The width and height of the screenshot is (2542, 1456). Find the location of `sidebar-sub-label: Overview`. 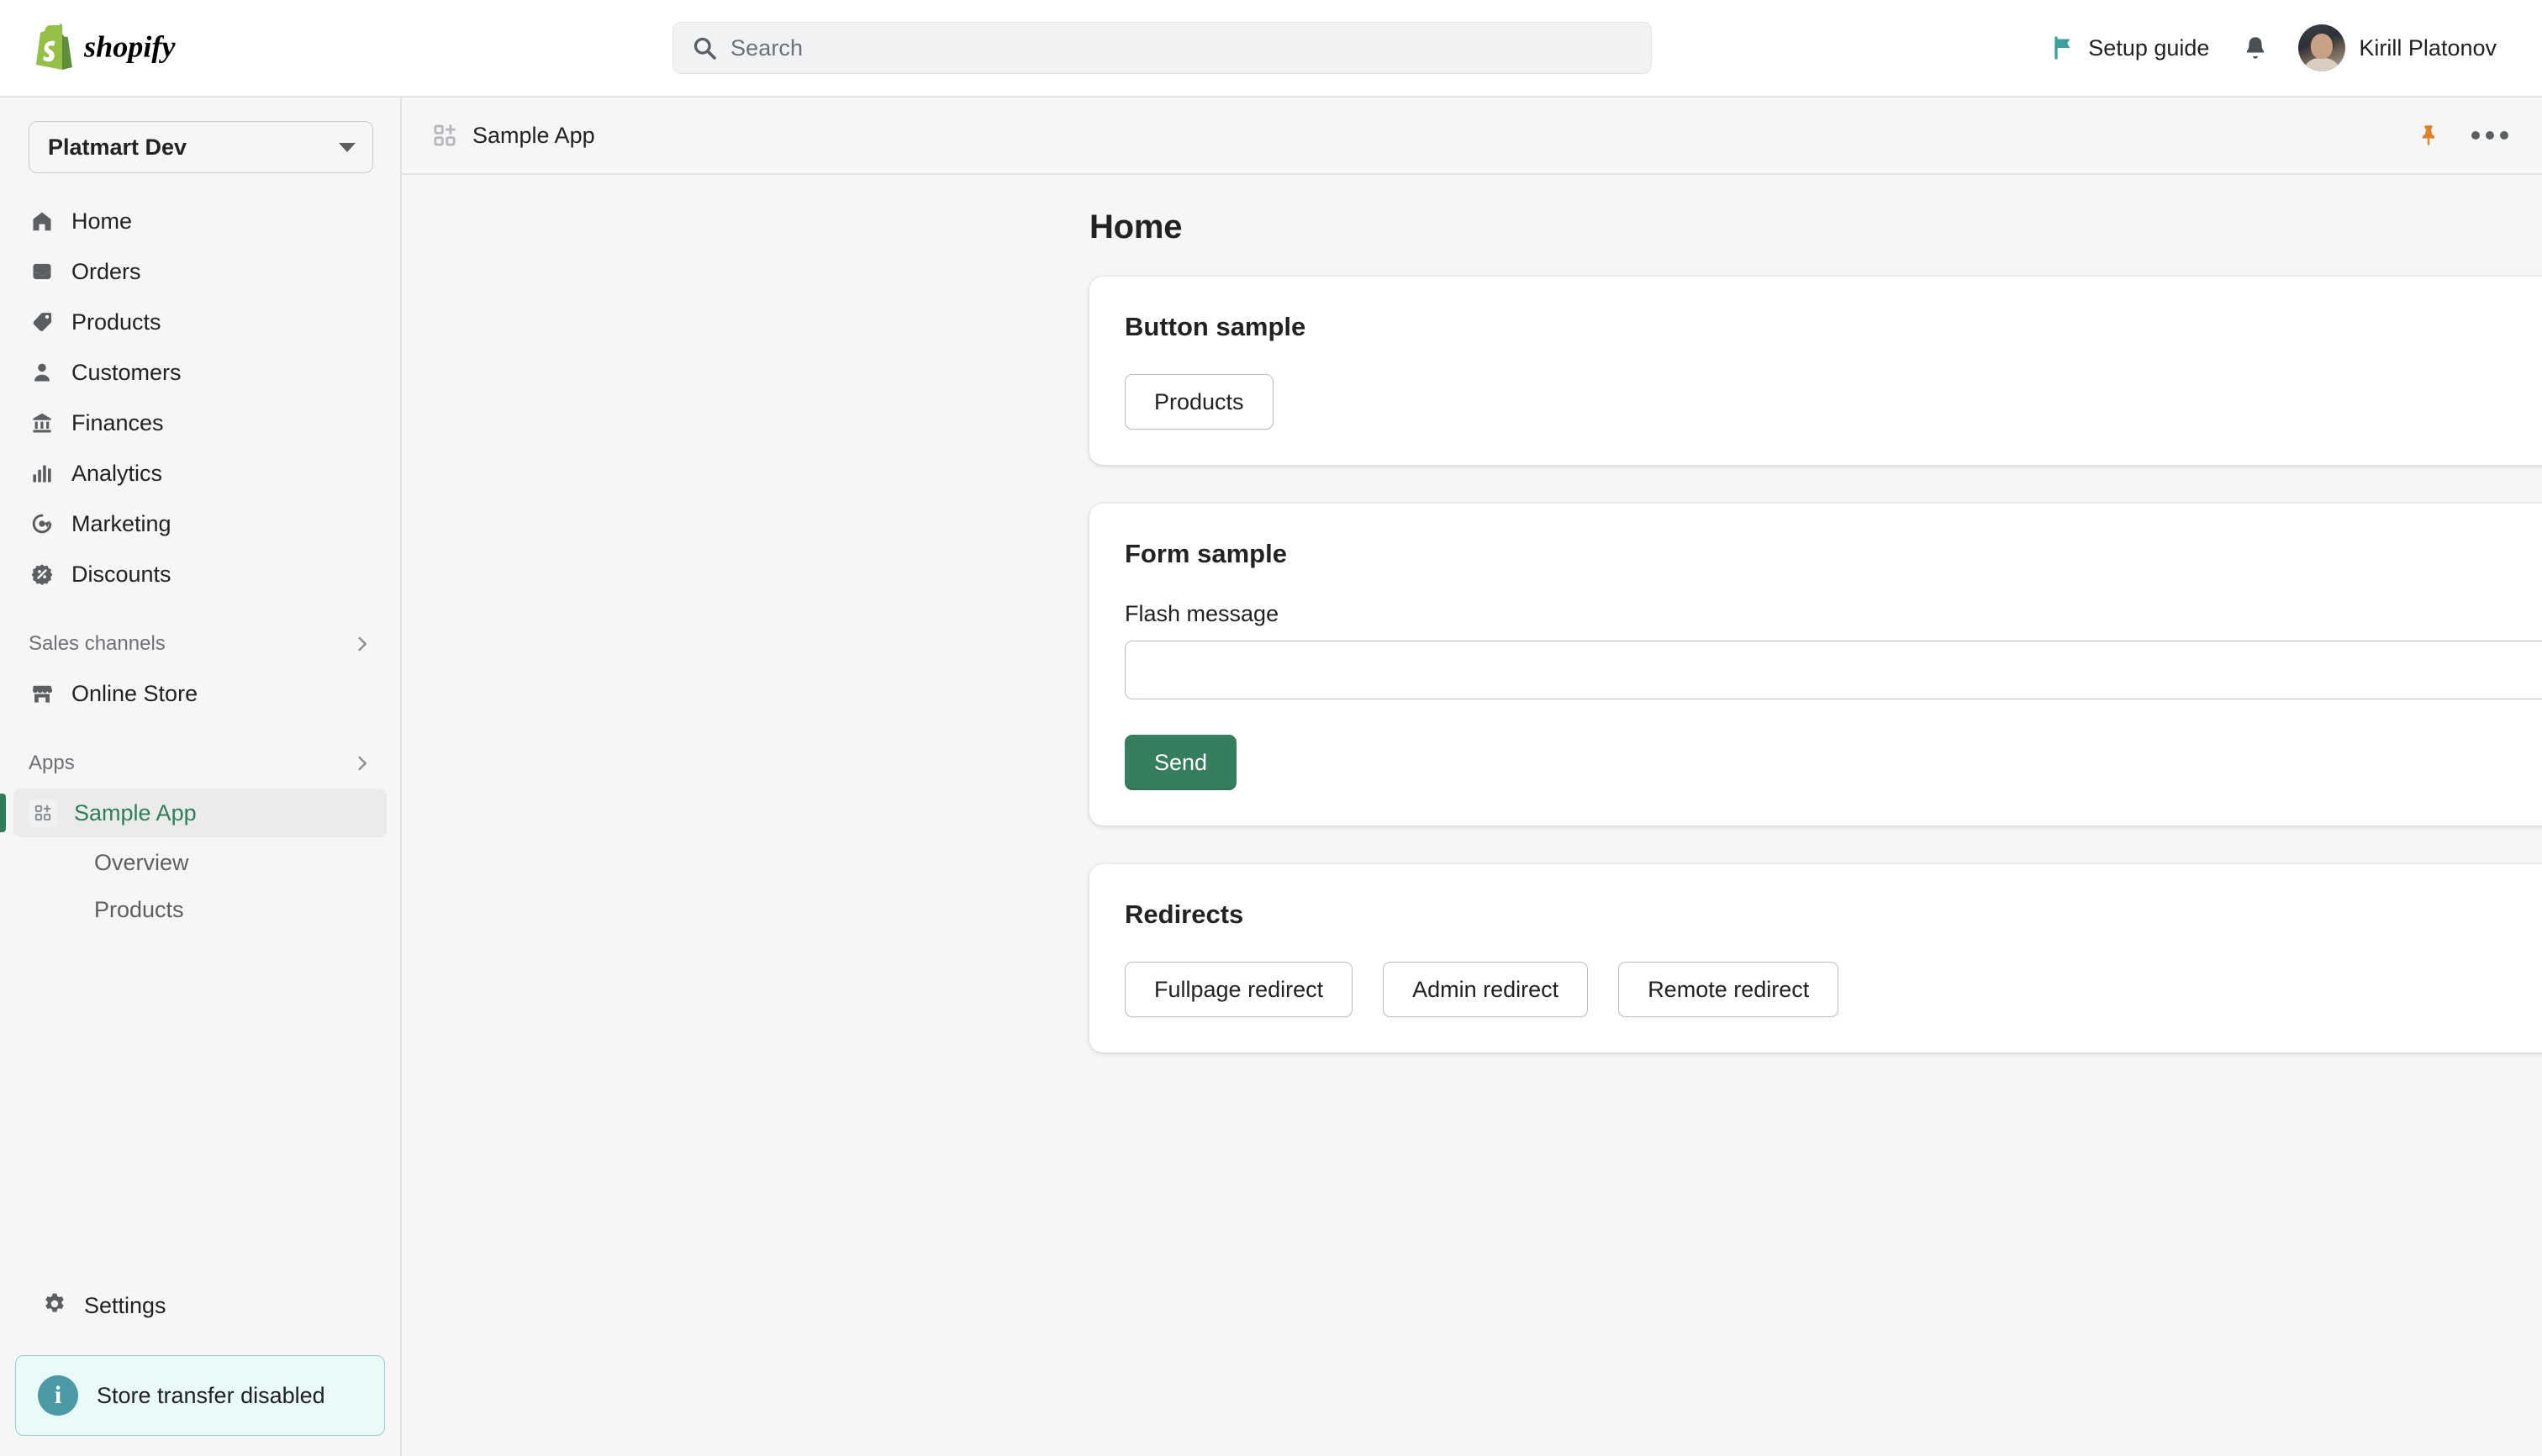

sidebar-sub-label: Overview is located at coordinates (141, 862).